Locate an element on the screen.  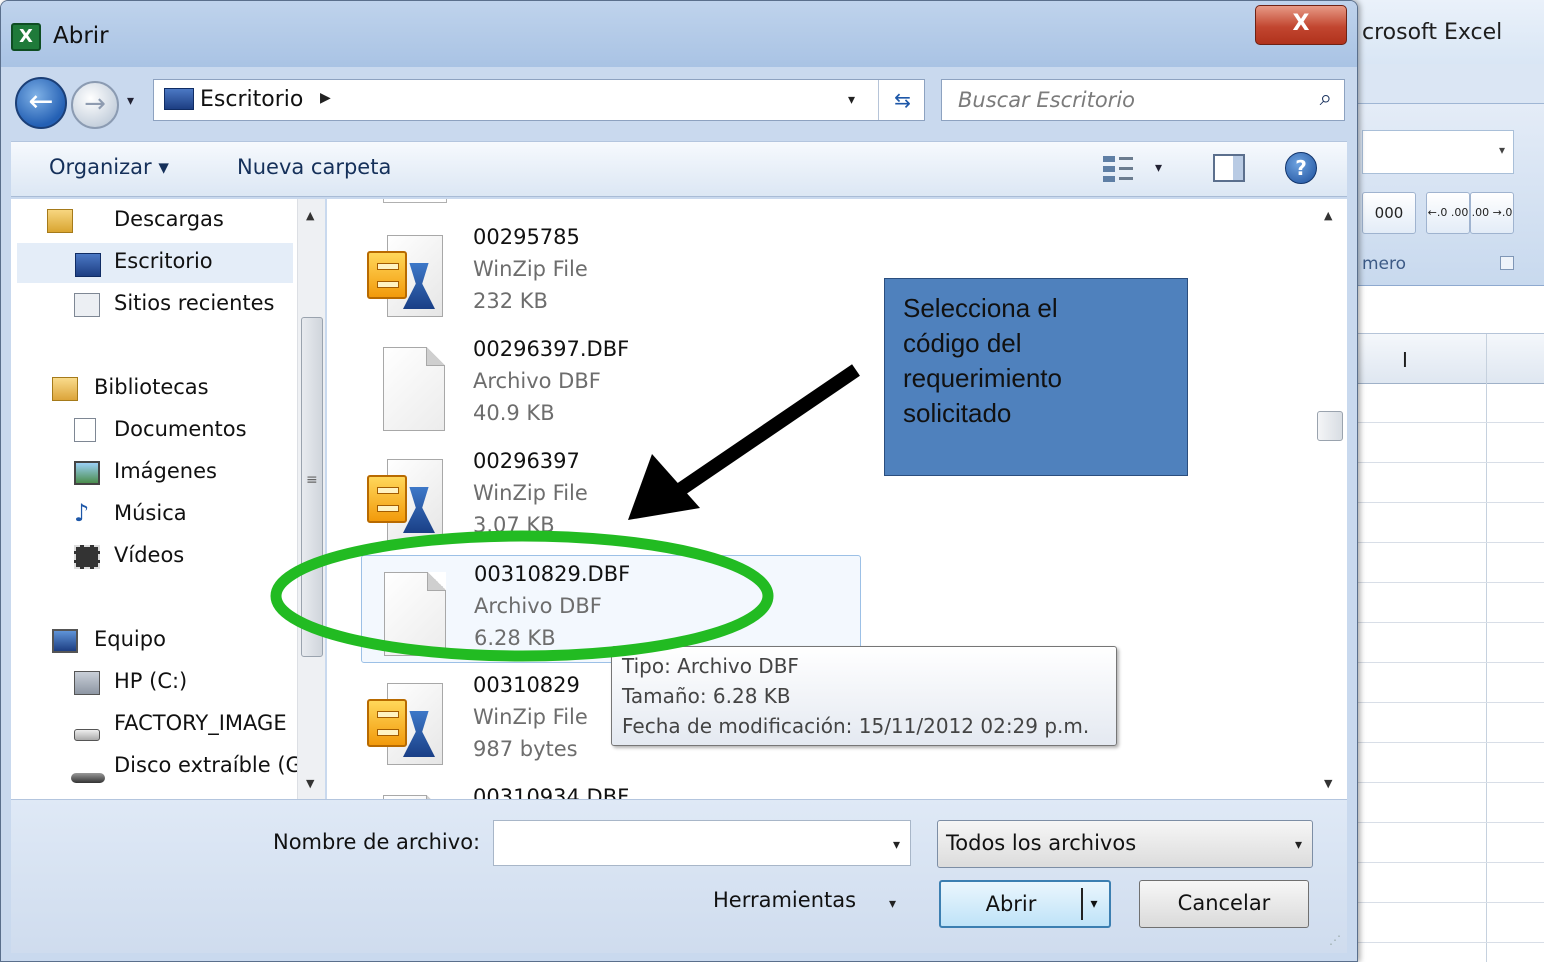
sidebar-item-computer: Equipo is located at coordinates (109, 640).